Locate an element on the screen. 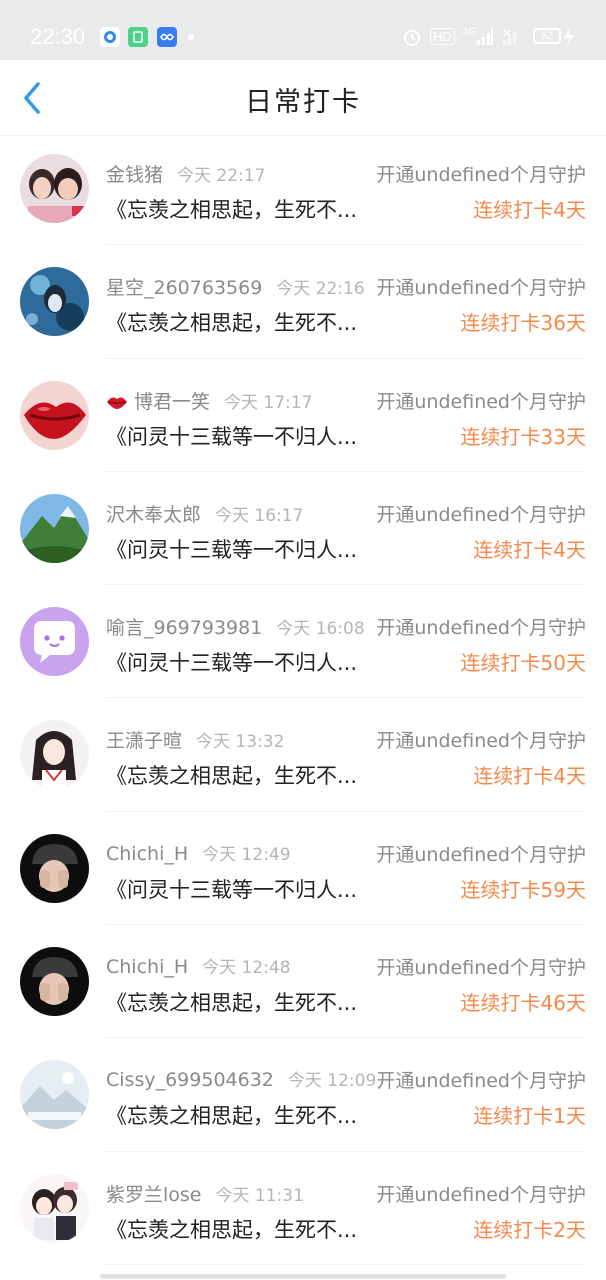  nav-header: 日常打卡 is located at coordinates (303, 98).